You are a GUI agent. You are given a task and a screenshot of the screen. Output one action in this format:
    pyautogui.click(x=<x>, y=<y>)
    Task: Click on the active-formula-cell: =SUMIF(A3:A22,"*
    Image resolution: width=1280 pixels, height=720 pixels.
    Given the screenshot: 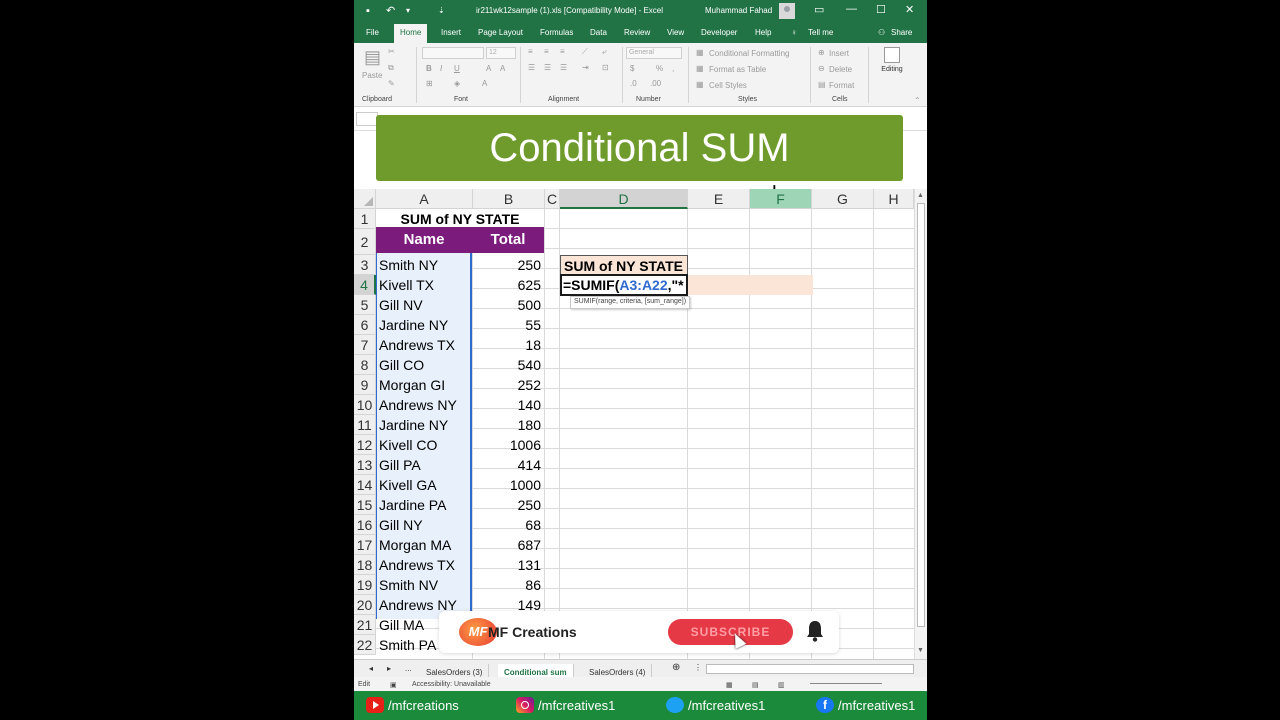 What is the action you would take?
    pyautogui.click(x=624, y=285)
    